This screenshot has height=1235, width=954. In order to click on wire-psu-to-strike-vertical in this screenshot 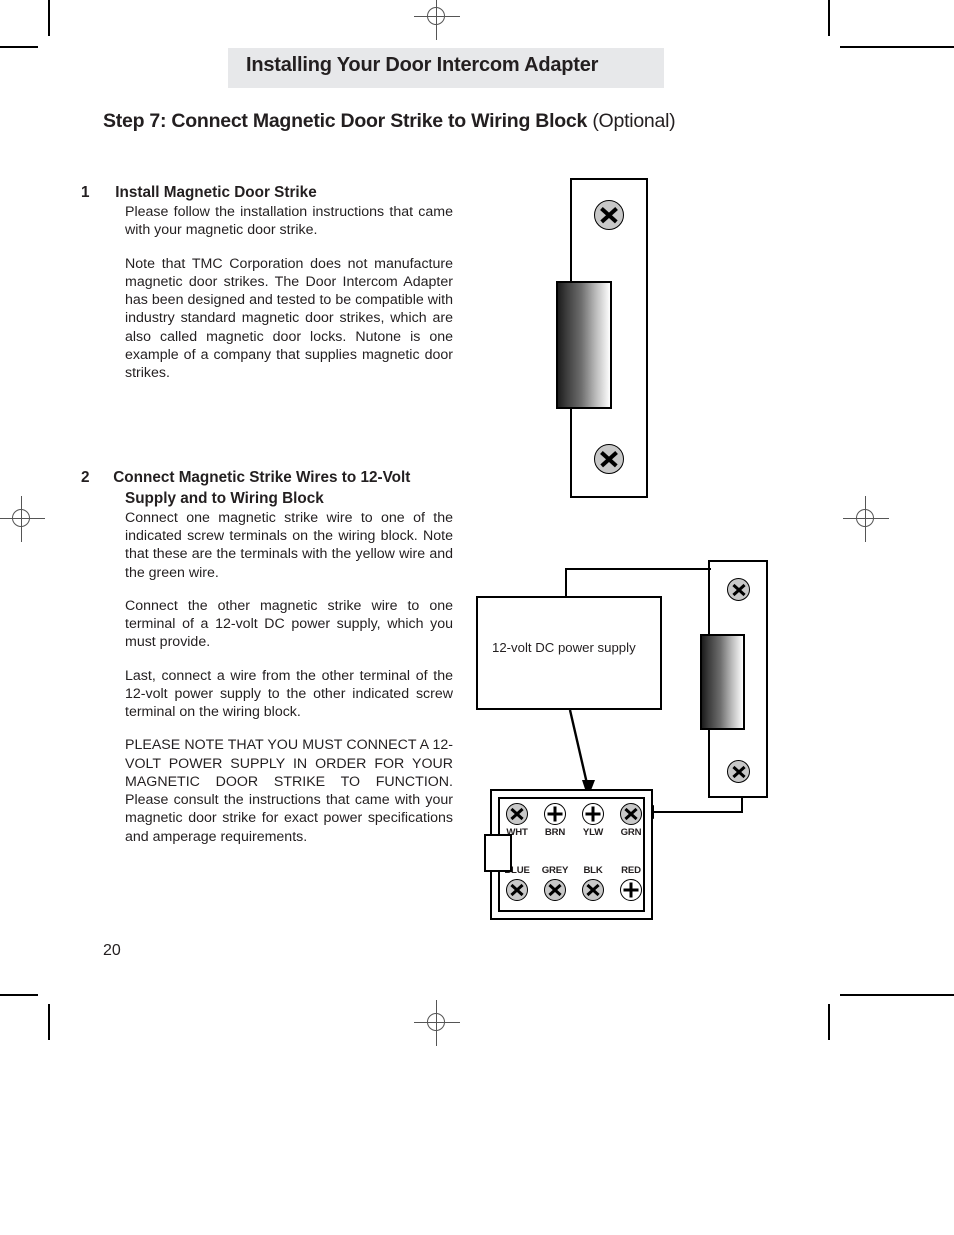, I will do `click(566, 583)`.